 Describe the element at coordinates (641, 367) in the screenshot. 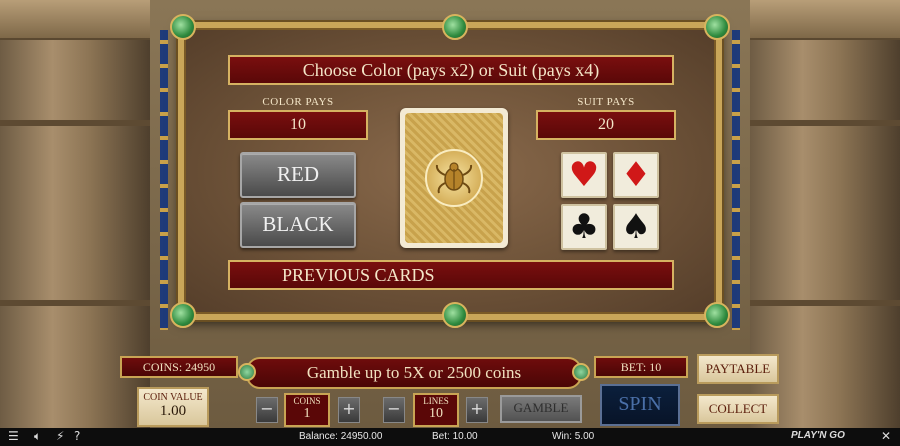

I see `bet-display: BET: 10` at that location.